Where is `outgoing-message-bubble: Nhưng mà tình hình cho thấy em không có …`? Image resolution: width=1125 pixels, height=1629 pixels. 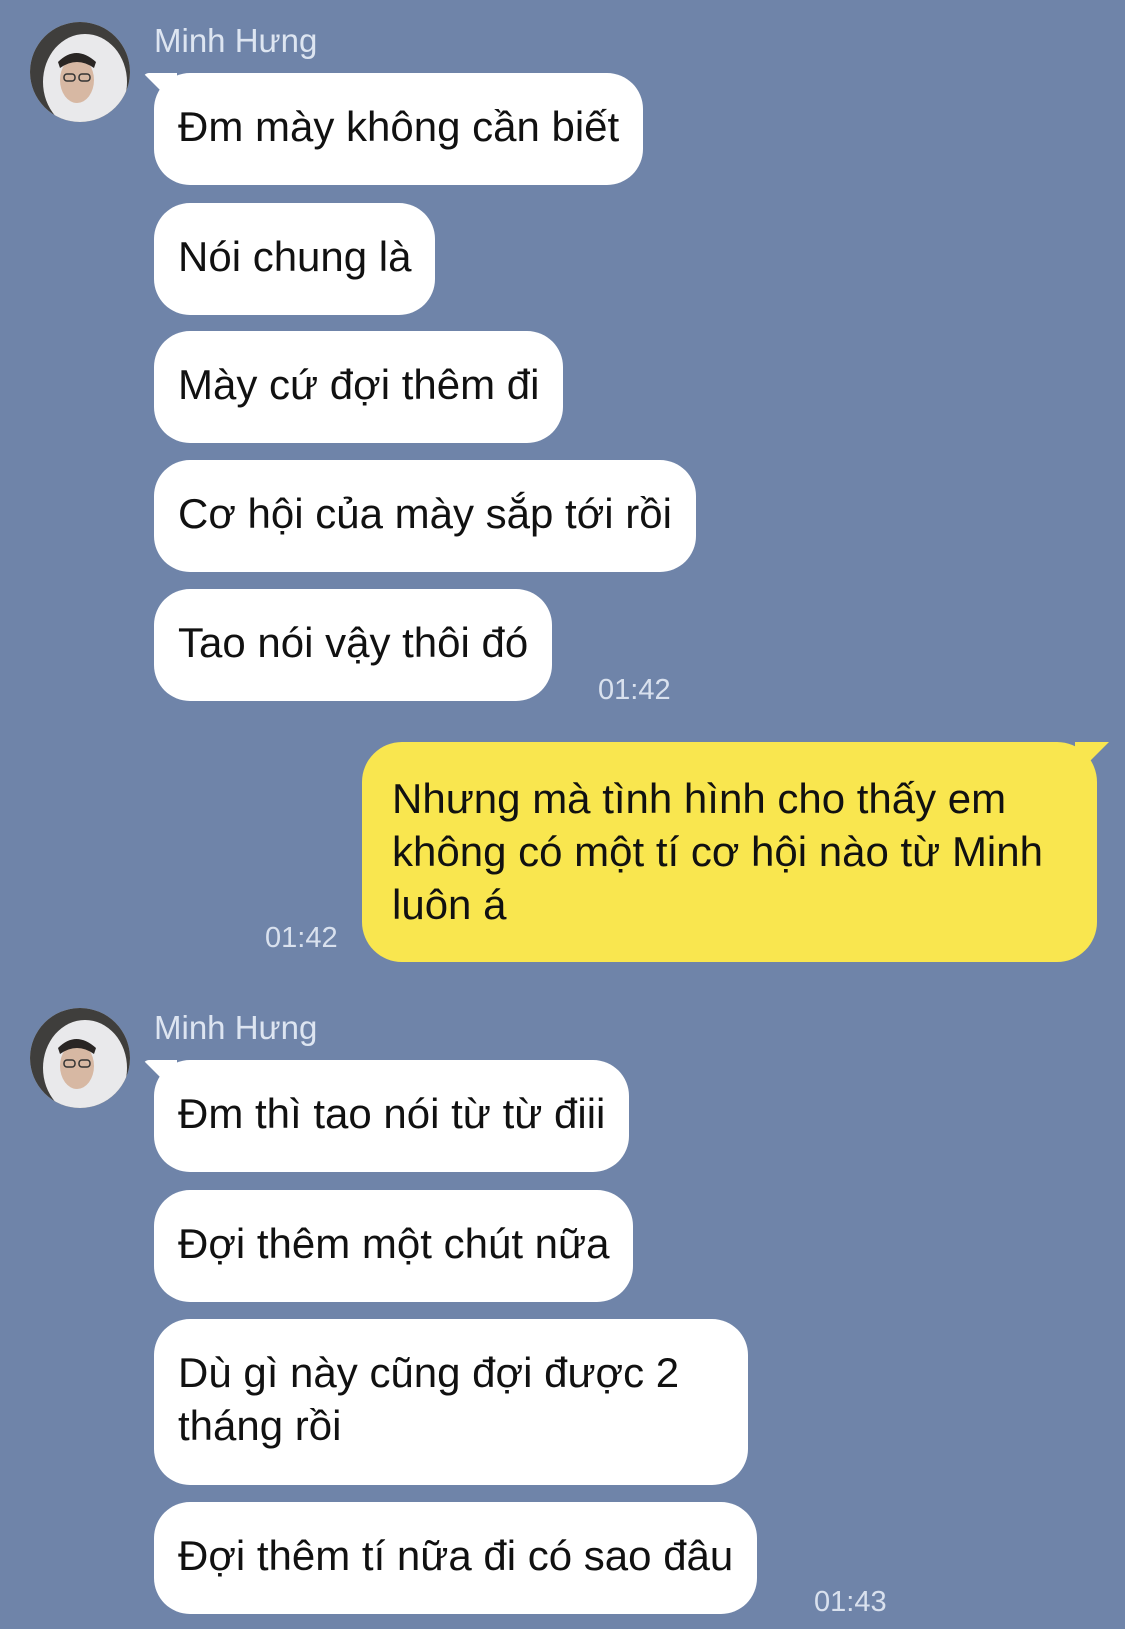
outgoing-message-bubble: Nhưng mà tình hình cho thấy em không có … is located at coordinates (729, 852).